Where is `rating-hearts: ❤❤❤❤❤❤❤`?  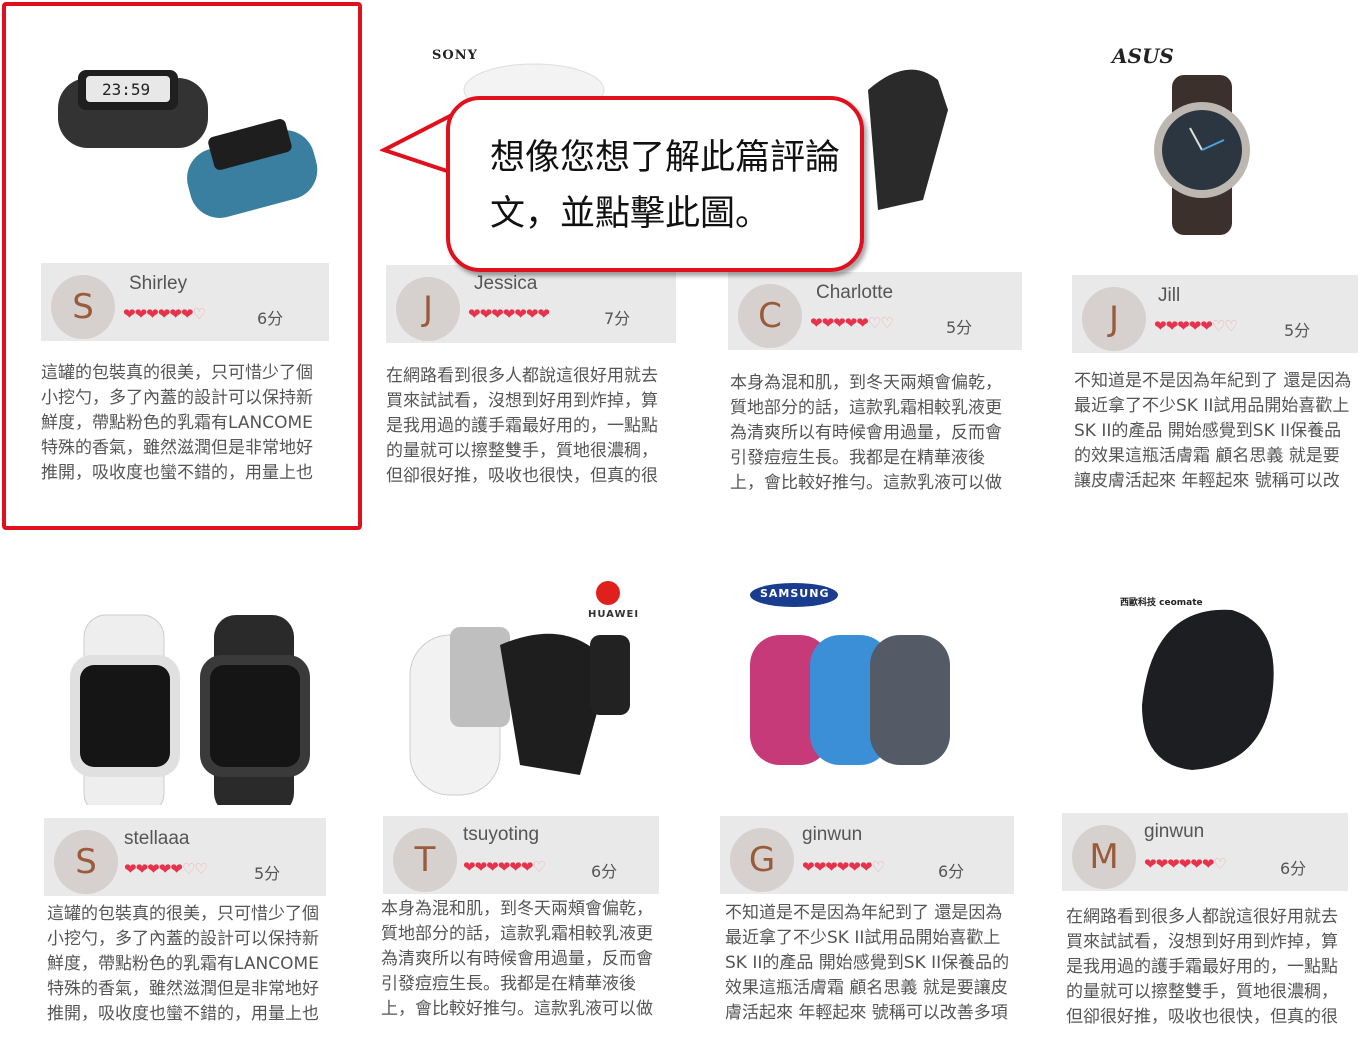
rating-hearts: ❤❤❤❤❤❤❤ is located at coordinates (509, 314).